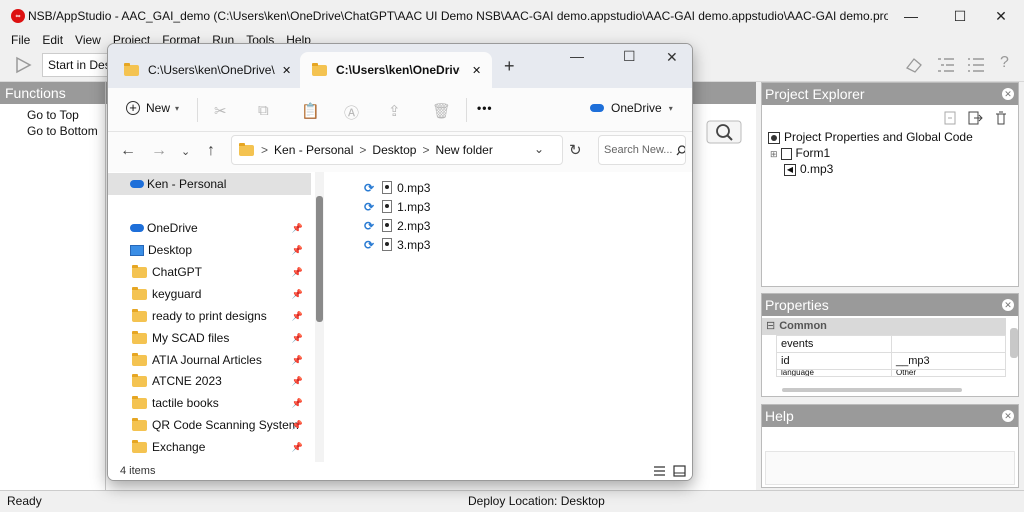 This screenshot has width=1024, height=512. Describe the element at coordinates (872, 390) in the screenshot. I see `properties-hscrollbar` at that location.